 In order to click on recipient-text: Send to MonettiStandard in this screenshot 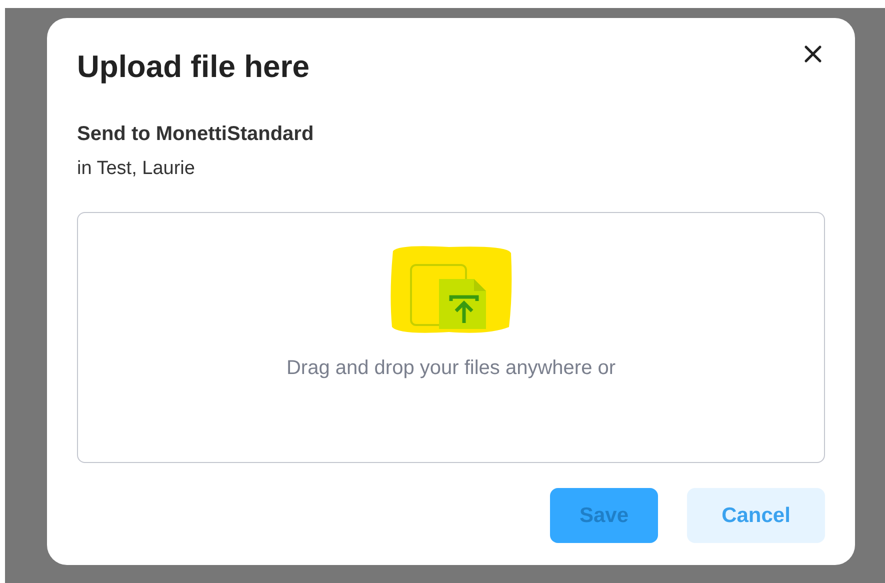, I will do `click(196, 135)`.